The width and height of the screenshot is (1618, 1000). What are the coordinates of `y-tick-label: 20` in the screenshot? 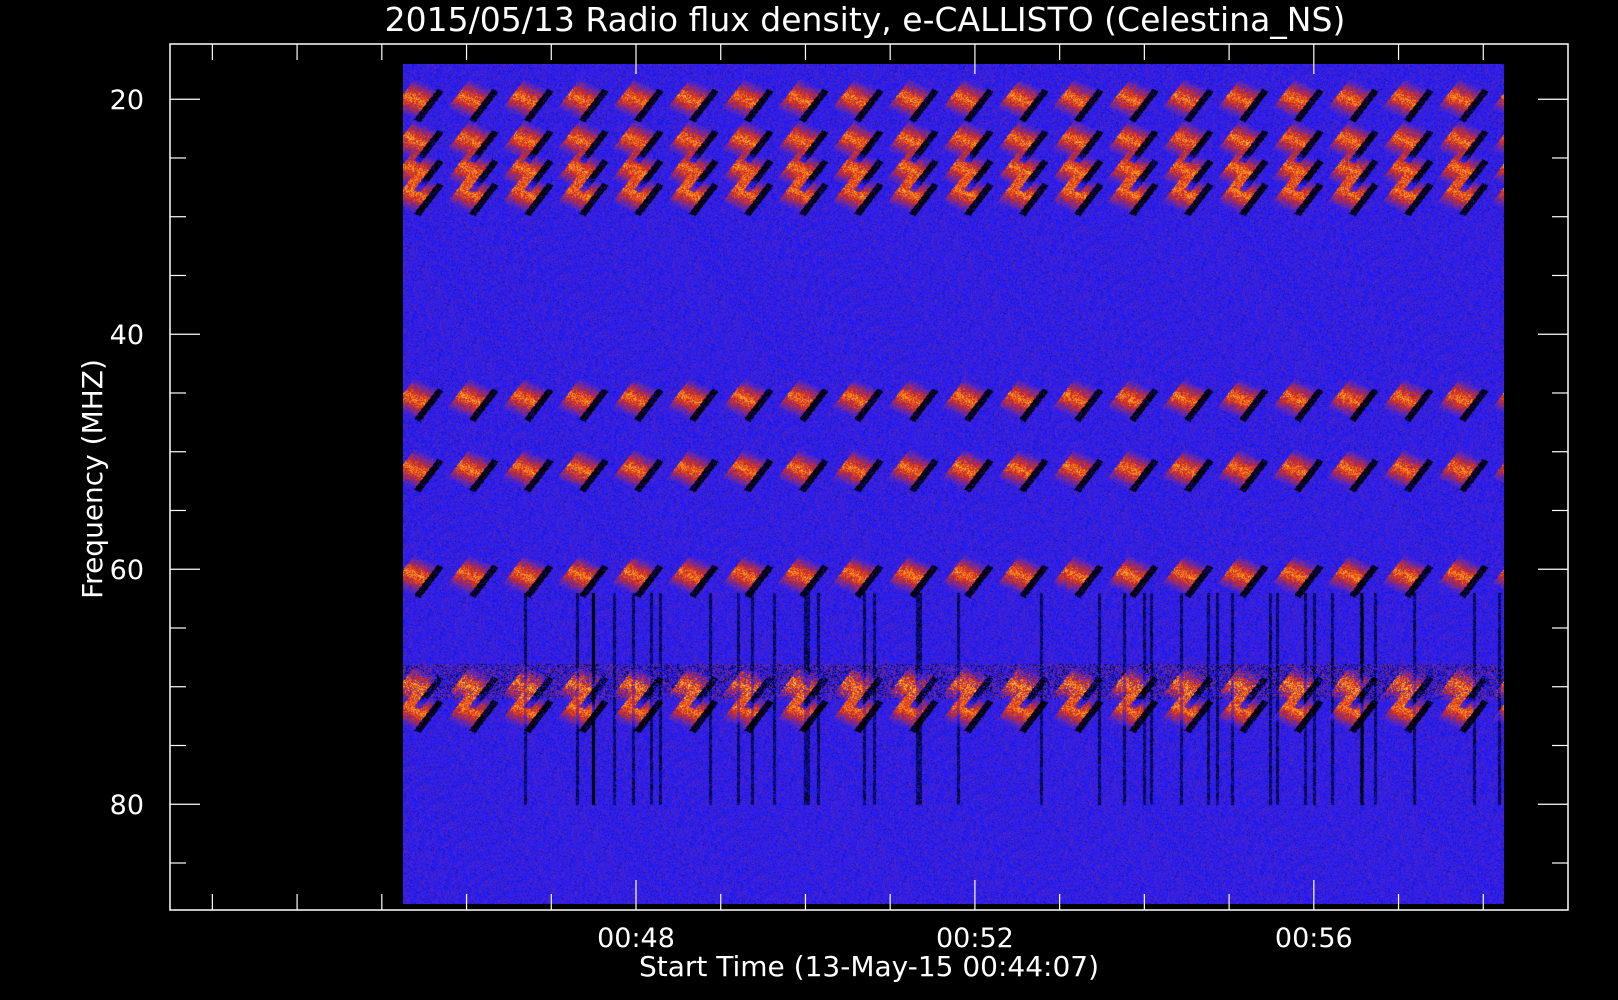 It's located at (127, 100).